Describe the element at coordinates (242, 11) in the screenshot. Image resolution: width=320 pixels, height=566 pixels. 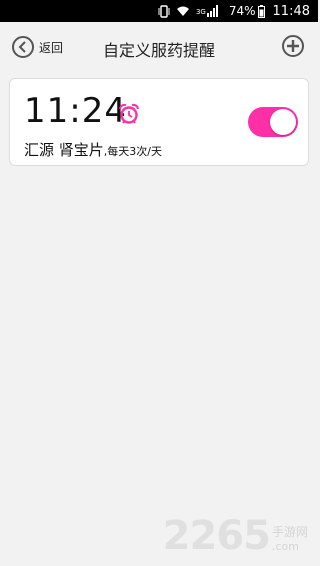
I see `battery-percent: 74%` at that location.